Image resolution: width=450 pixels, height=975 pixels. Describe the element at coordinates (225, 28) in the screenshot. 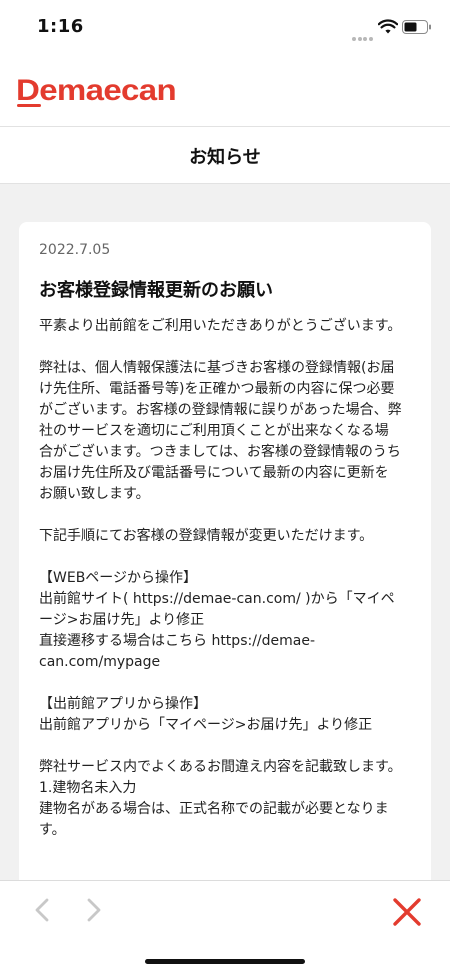

I see `status-bar: 1:16` at that location.